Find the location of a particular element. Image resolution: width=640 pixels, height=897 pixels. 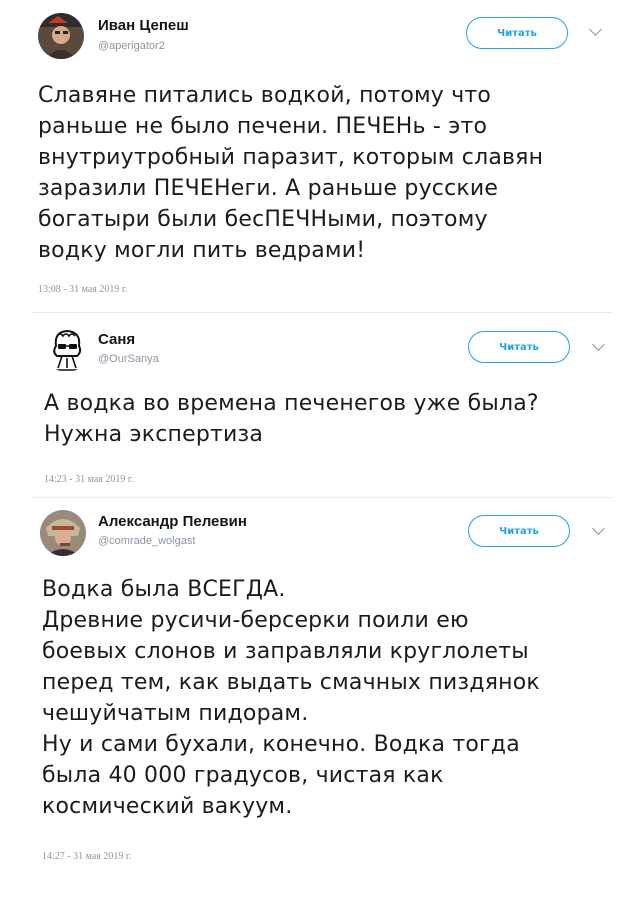

author-name: Иван Цепеш is located at coordinates (143, 25).